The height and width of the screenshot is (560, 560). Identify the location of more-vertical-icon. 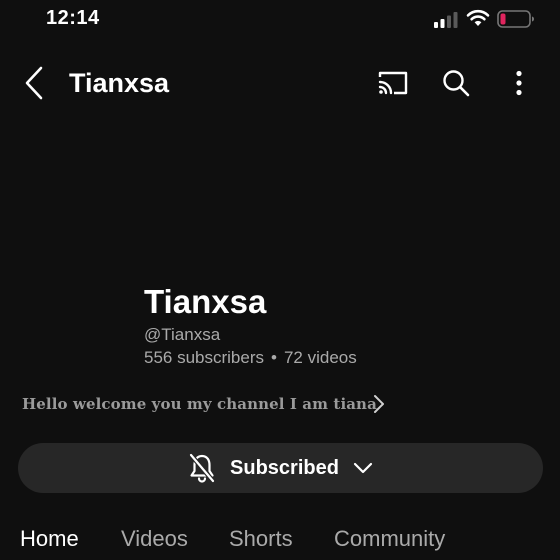
(519, 83).